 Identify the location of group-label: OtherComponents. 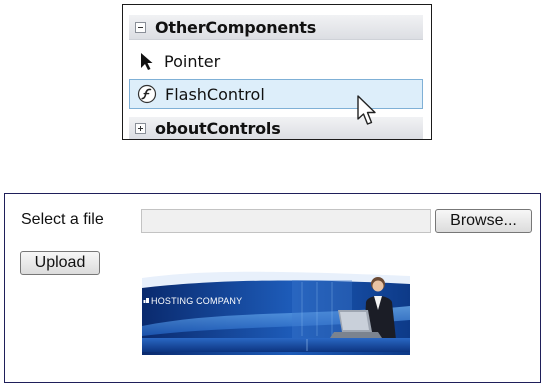
(236, 27).